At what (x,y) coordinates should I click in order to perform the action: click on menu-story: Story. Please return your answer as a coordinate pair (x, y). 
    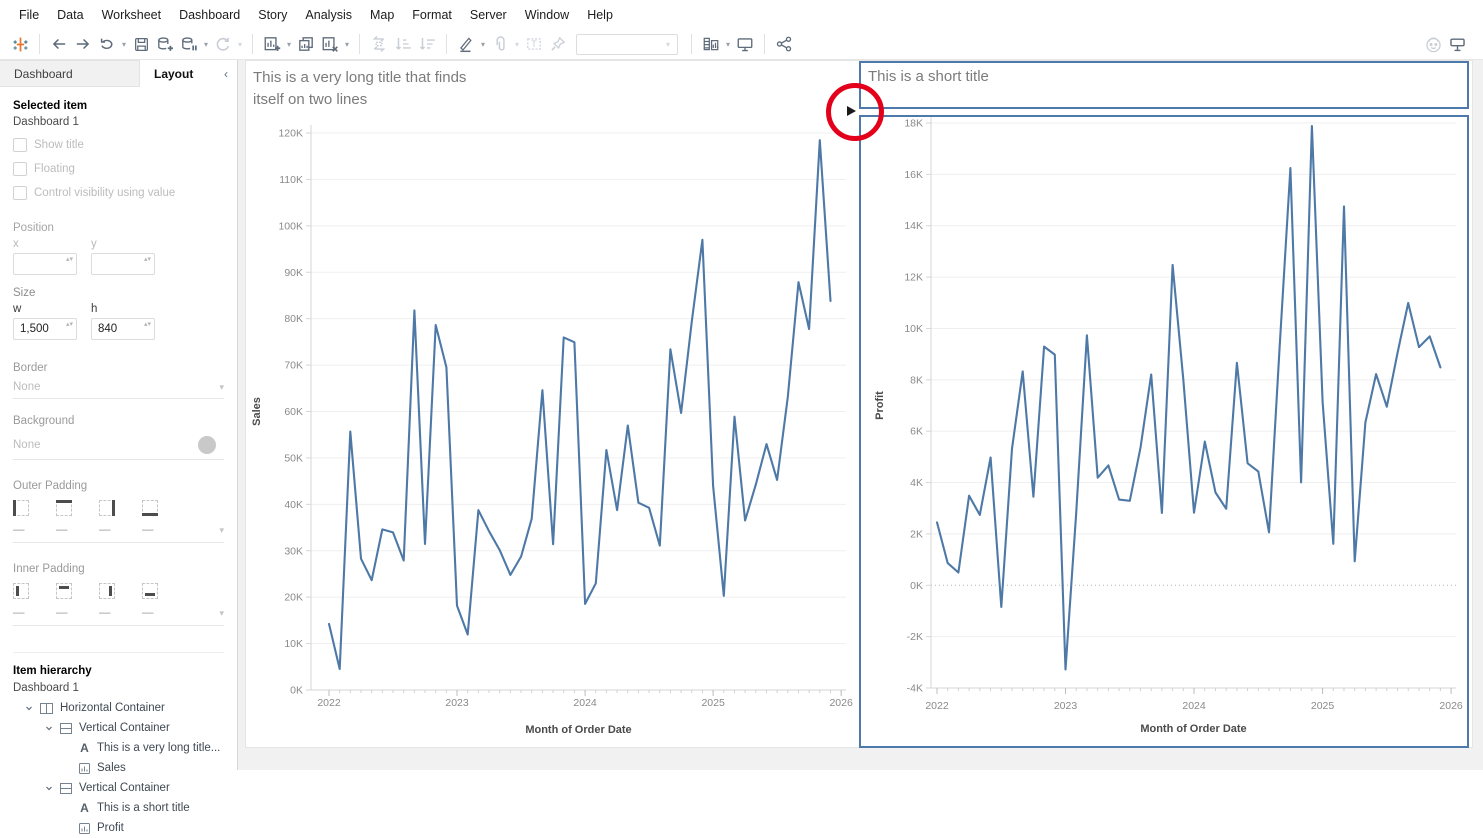
    Looking at the image, I should click on (272, 15).